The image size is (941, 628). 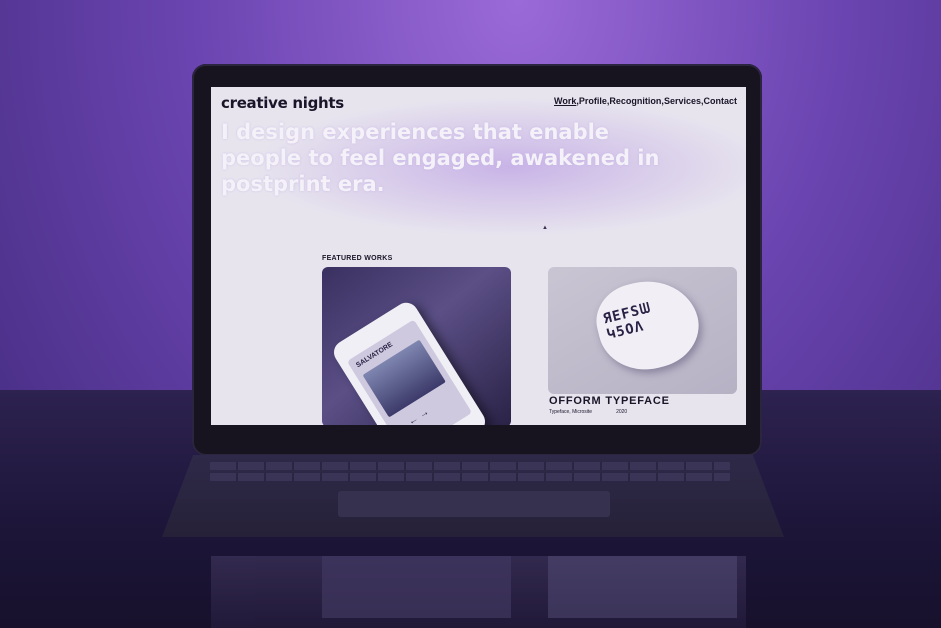 What do you see at coordinates (440, 158) in the screenshot?
I see `hero-line: people to feel engaged, awakened in` at bounding box center [440, 158].